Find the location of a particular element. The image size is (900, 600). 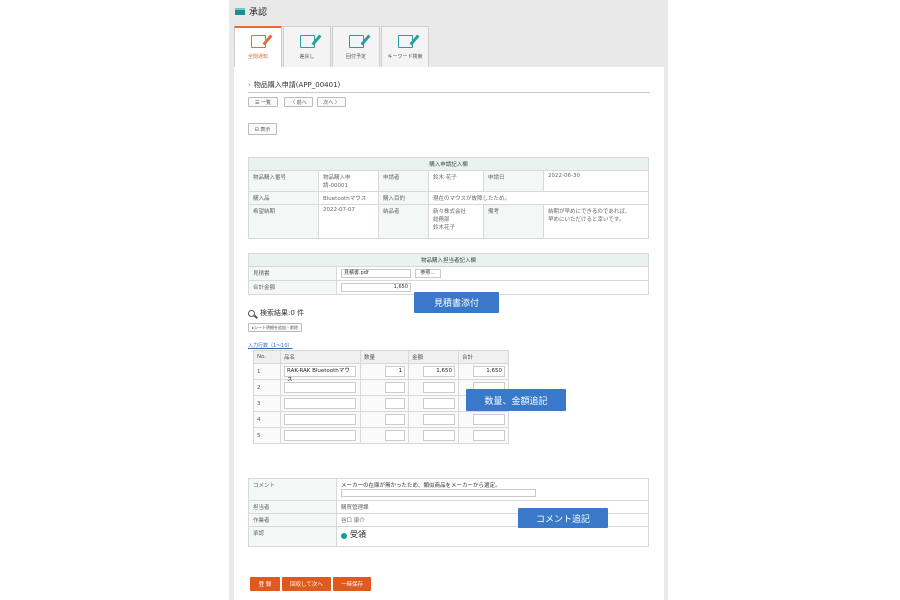

list-button: ☰ 一覧 is located at coordinates (263, 102).